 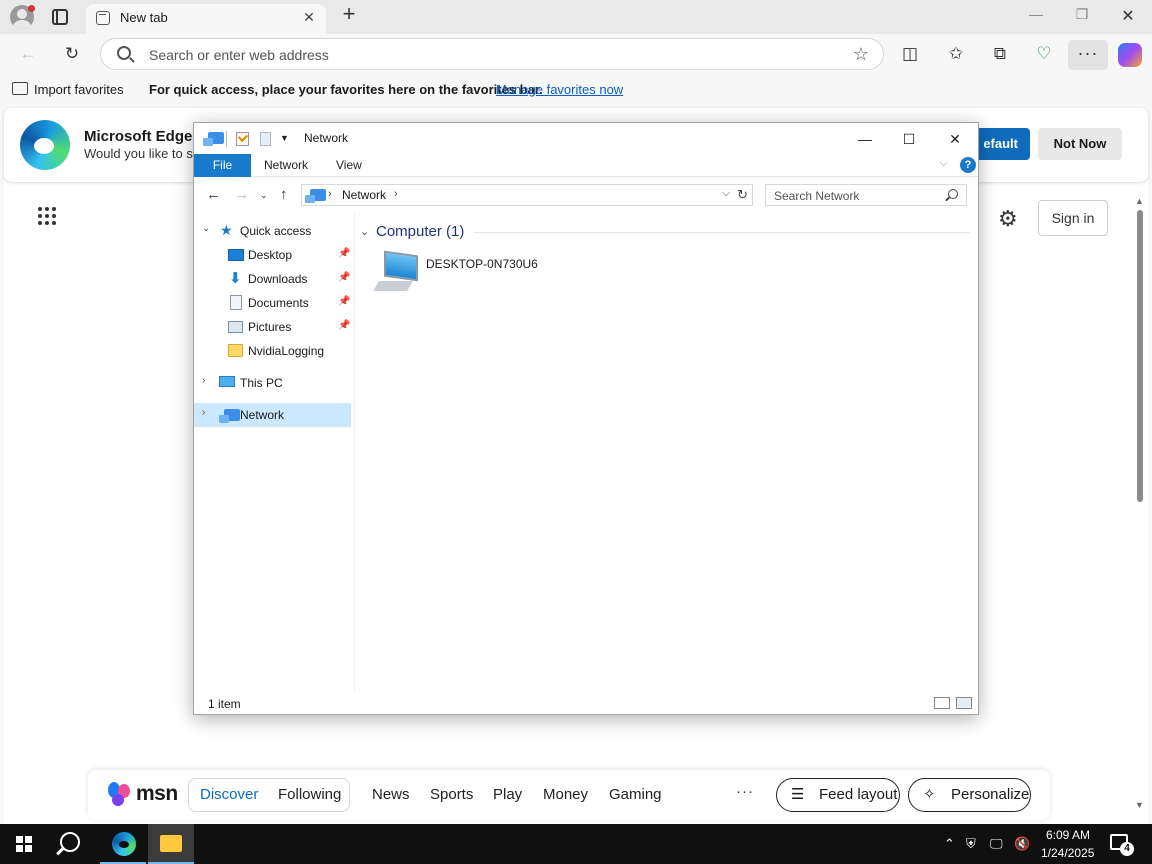 What do you see at coordinates (838, 795) in the screenshot?
I see `feed-layout-button: ☰ Feed layout` at bounding box center [838, 795].